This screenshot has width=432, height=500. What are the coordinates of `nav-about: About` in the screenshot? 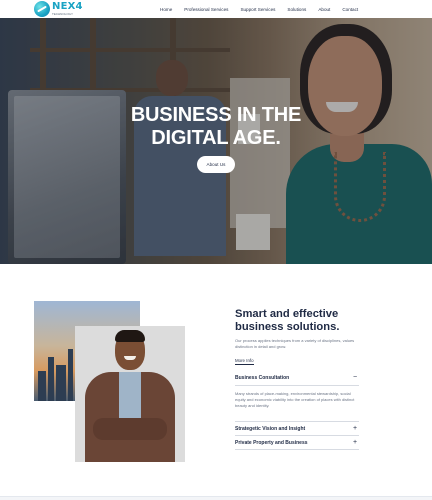 It's located at (324, 9).